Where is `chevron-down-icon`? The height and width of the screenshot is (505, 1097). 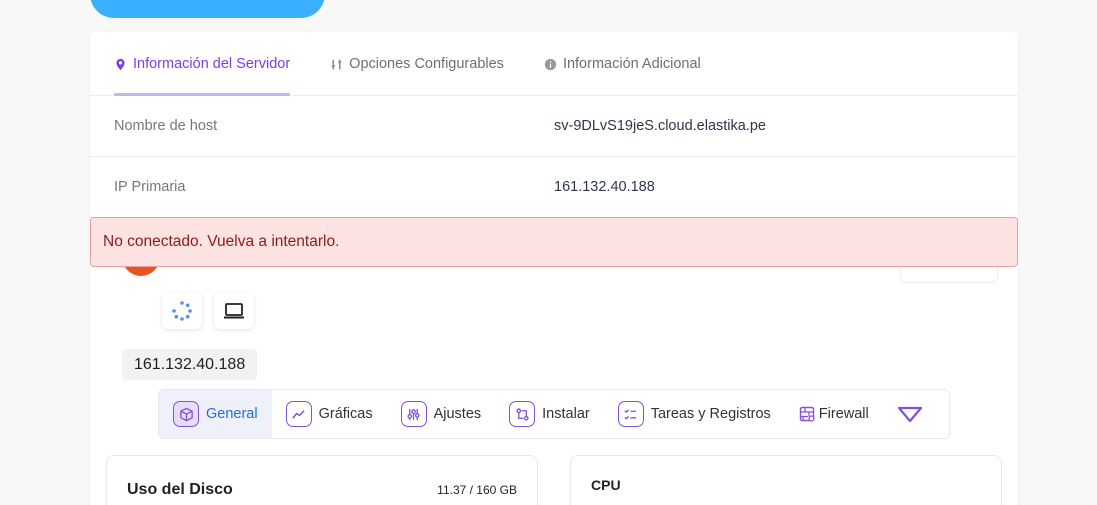 chevron-down-icon is located at coordinates (909, 414).